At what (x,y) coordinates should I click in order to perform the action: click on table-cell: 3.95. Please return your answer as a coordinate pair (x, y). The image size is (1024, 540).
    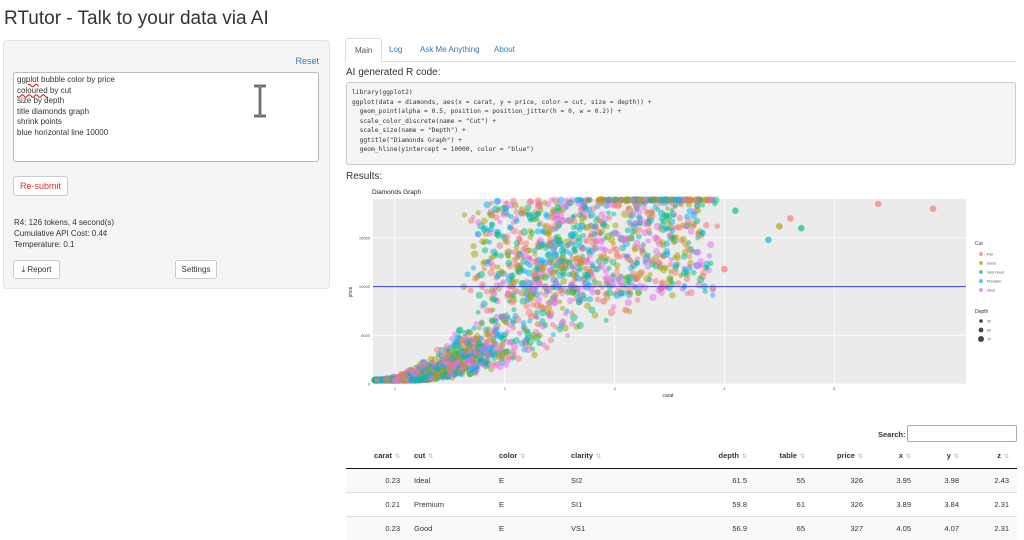
    Looking at the image, I should click on (895, 479).